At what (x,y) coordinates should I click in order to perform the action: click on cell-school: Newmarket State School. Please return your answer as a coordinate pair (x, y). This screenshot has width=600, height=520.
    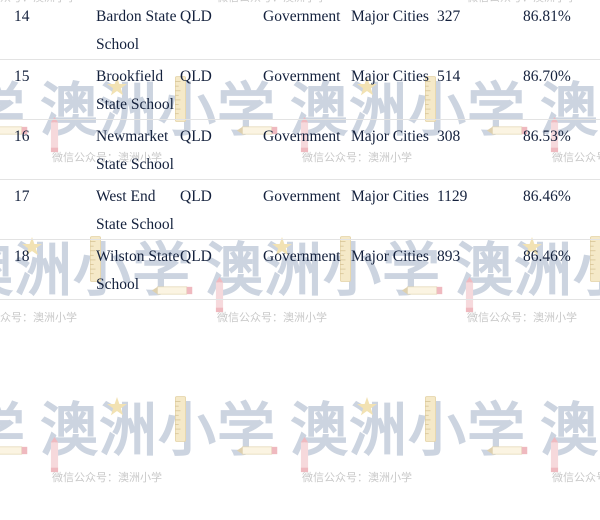
    Looking at the image, I should click on (138, 149).